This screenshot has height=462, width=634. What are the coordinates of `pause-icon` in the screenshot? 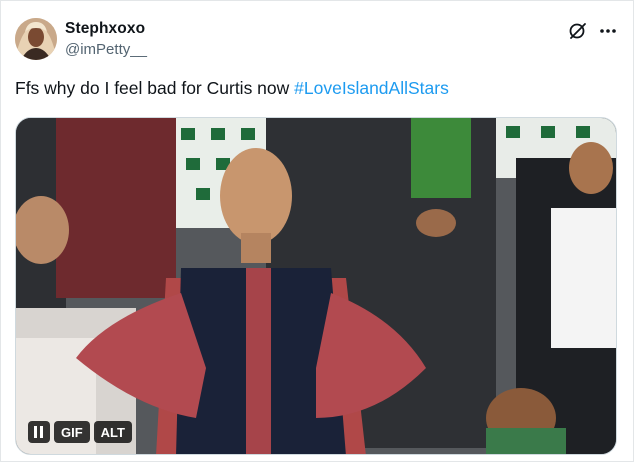 It's located at (38, 432).